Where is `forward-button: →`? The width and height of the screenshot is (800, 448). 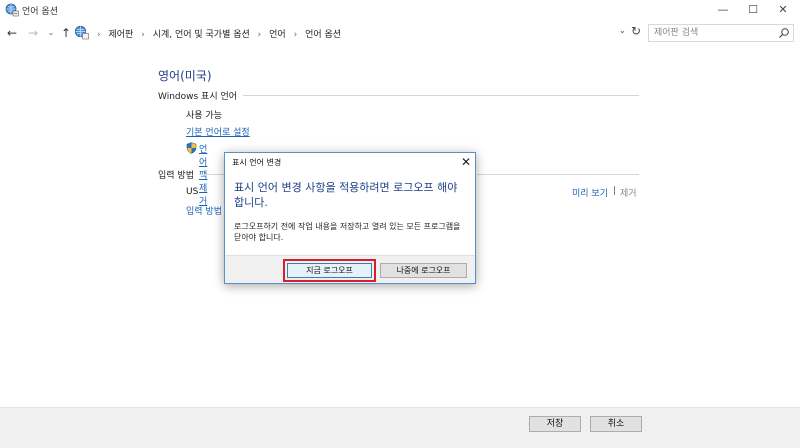
forward-button: → is located at coordinates (33, 33).